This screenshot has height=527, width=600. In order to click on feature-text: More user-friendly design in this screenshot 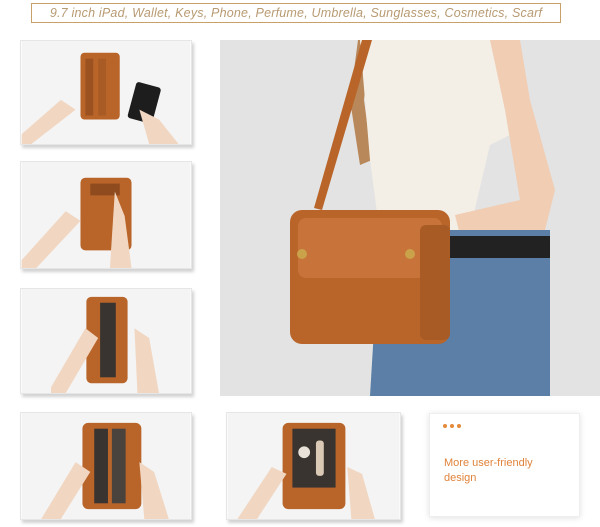, I will do `click(488, 470)`.